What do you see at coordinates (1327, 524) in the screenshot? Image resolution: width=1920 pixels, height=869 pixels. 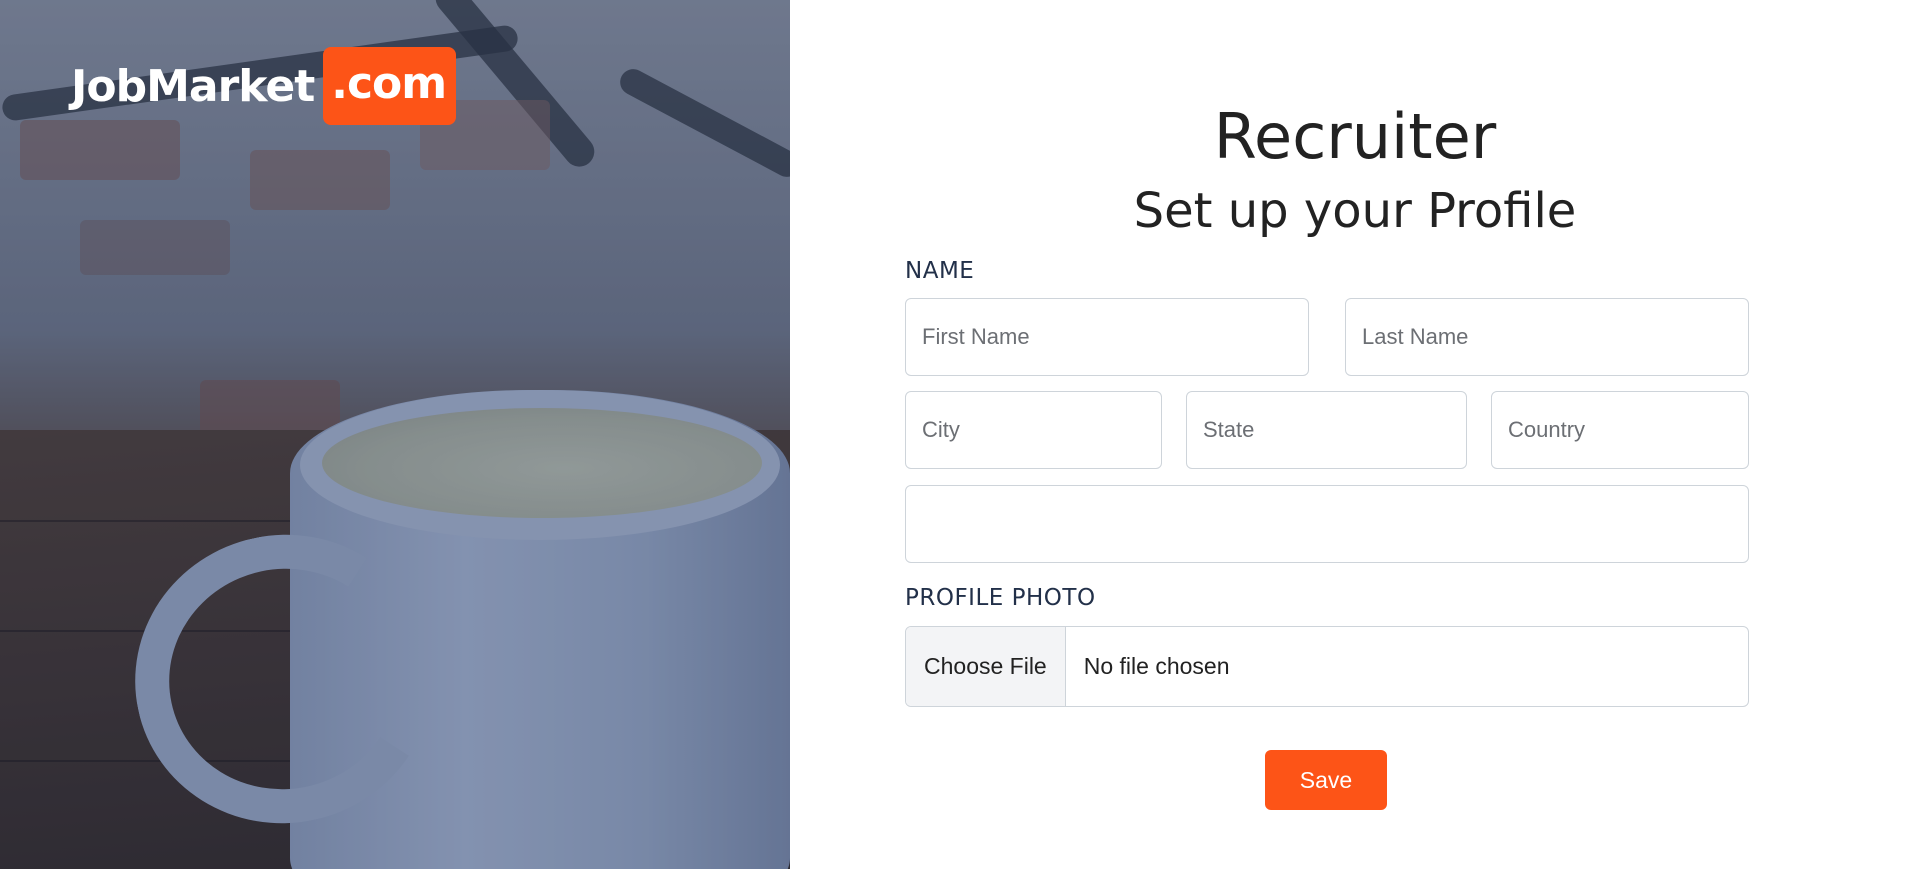 I see `extra-input` at bounding box center [1327, 524].